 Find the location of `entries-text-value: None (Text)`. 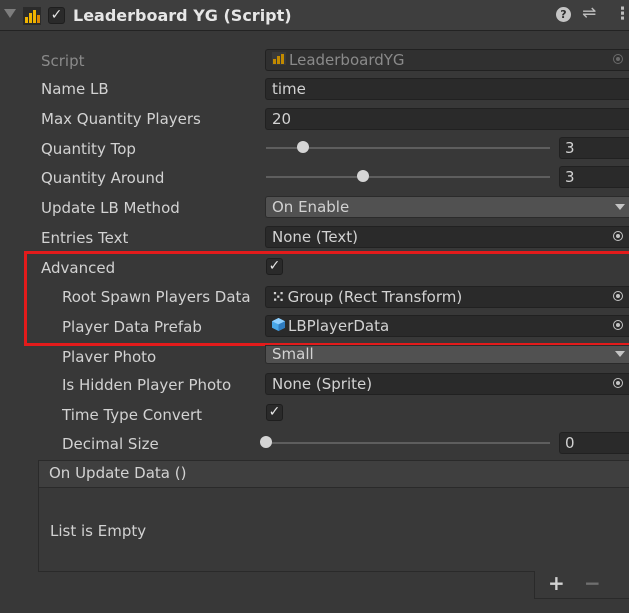

entries-text-value: None (Text) is located at coordinates (315, 237).